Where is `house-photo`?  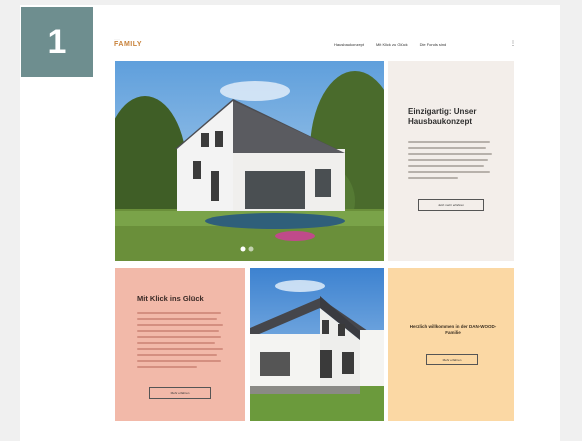
house-photo is located at coordinates (317, 344).